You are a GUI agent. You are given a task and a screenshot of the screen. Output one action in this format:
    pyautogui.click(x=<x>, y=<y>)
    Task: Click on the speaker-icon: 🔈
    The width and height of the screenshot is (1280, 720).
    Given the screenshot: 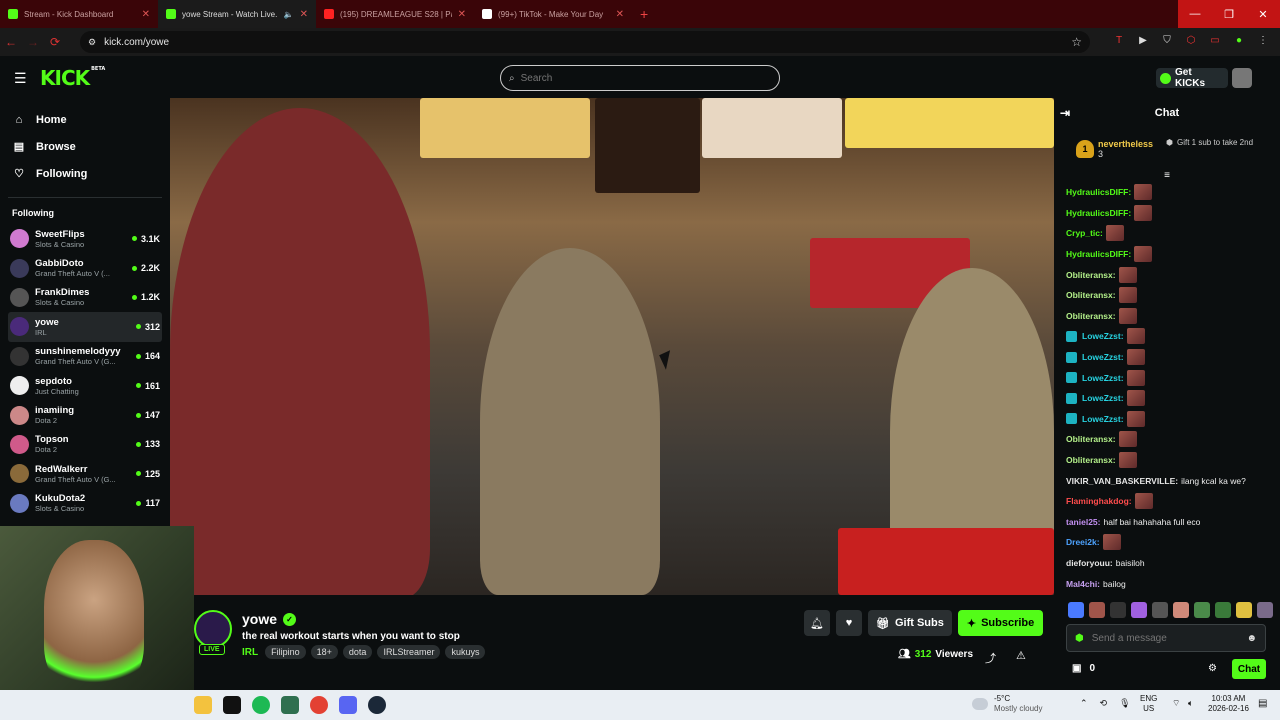 What is the action you would take?
    pyautogui.click(x=289, y=14)
    